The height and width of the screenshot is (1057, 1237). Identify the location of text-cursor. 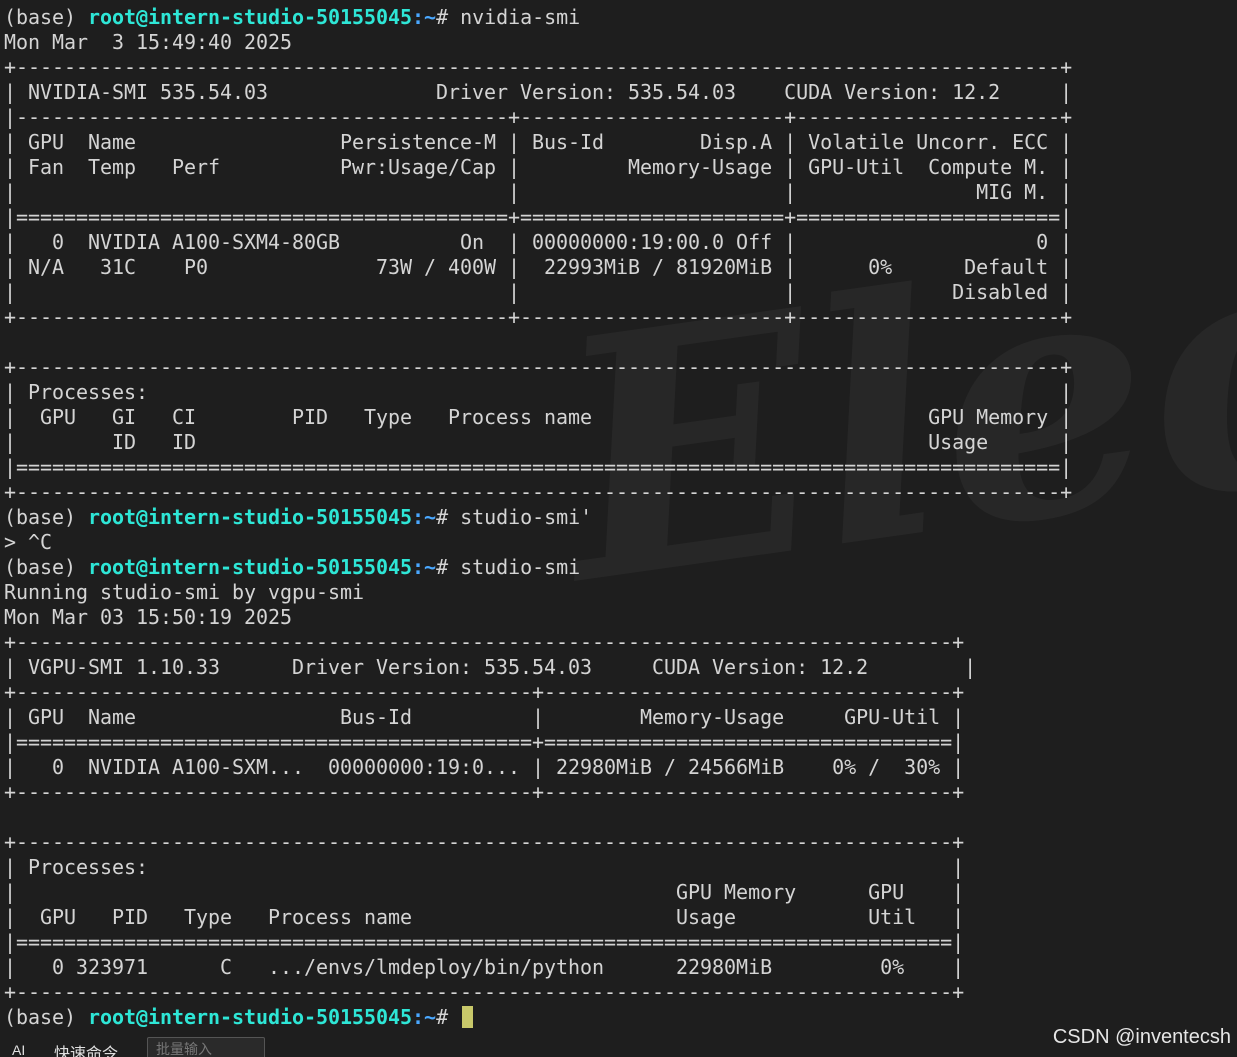
(468, 1017).